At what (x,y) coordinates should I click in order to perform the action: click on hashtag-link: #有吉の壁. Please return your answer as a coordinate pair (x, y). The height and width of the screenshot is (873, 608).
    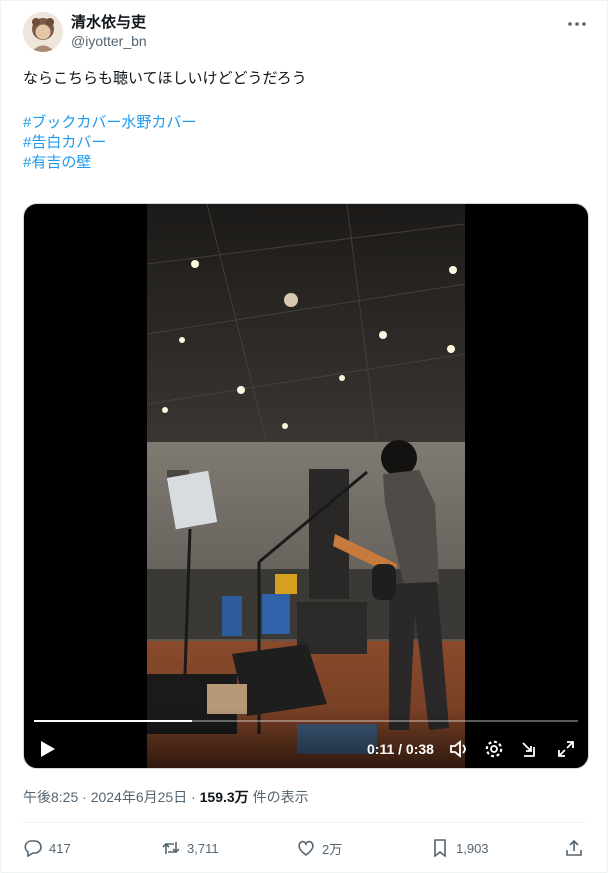
    Looking at the image, I should click on (303, 163).